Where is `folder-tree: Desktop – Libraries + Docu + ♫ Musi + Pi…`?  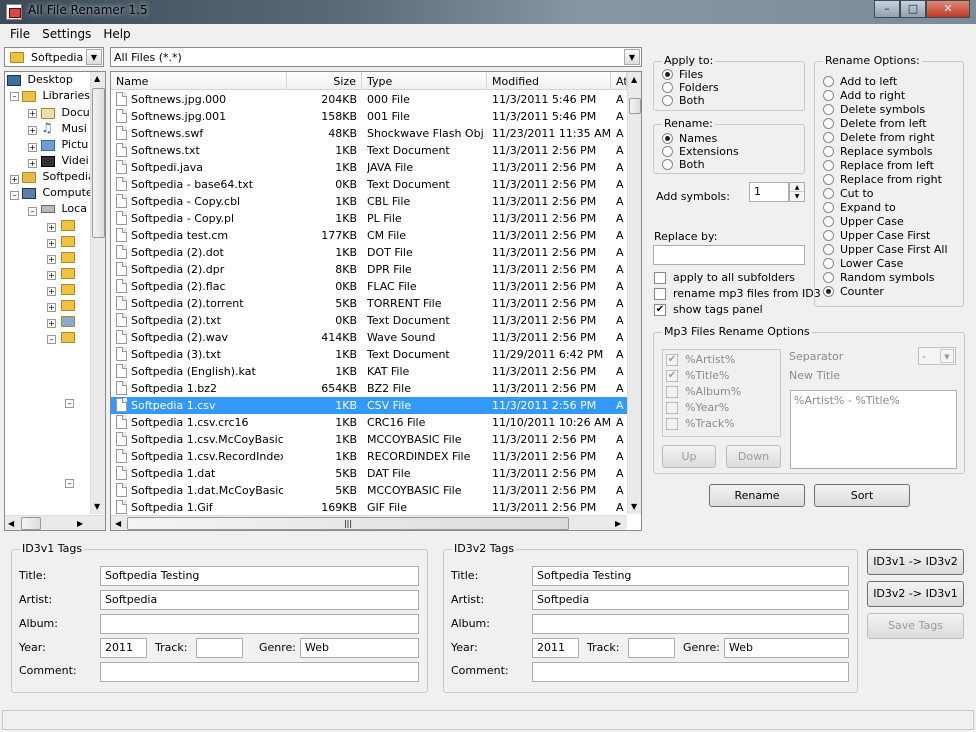
folder-tree: Desktop – Libraries + Docu + ♫ Musi + Pi… is located at coordinates (55, 301).